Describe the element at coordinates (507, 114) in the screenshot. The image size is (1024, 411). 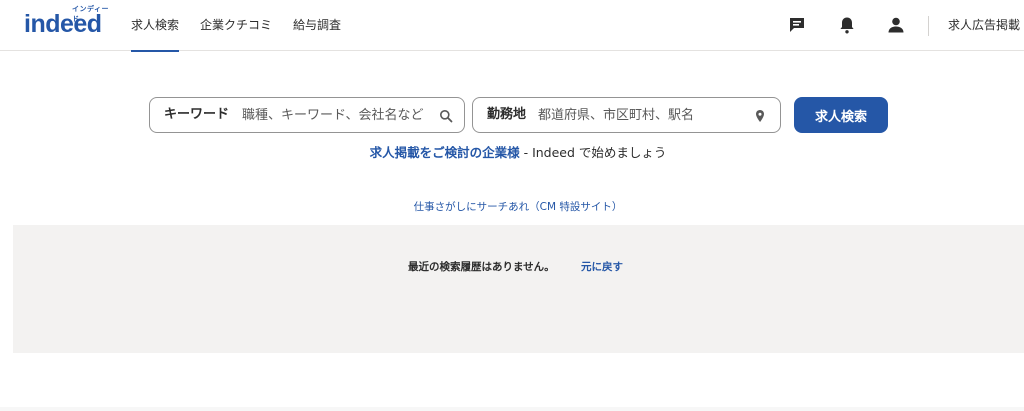
I see `where-label: 勤務地` at that location.